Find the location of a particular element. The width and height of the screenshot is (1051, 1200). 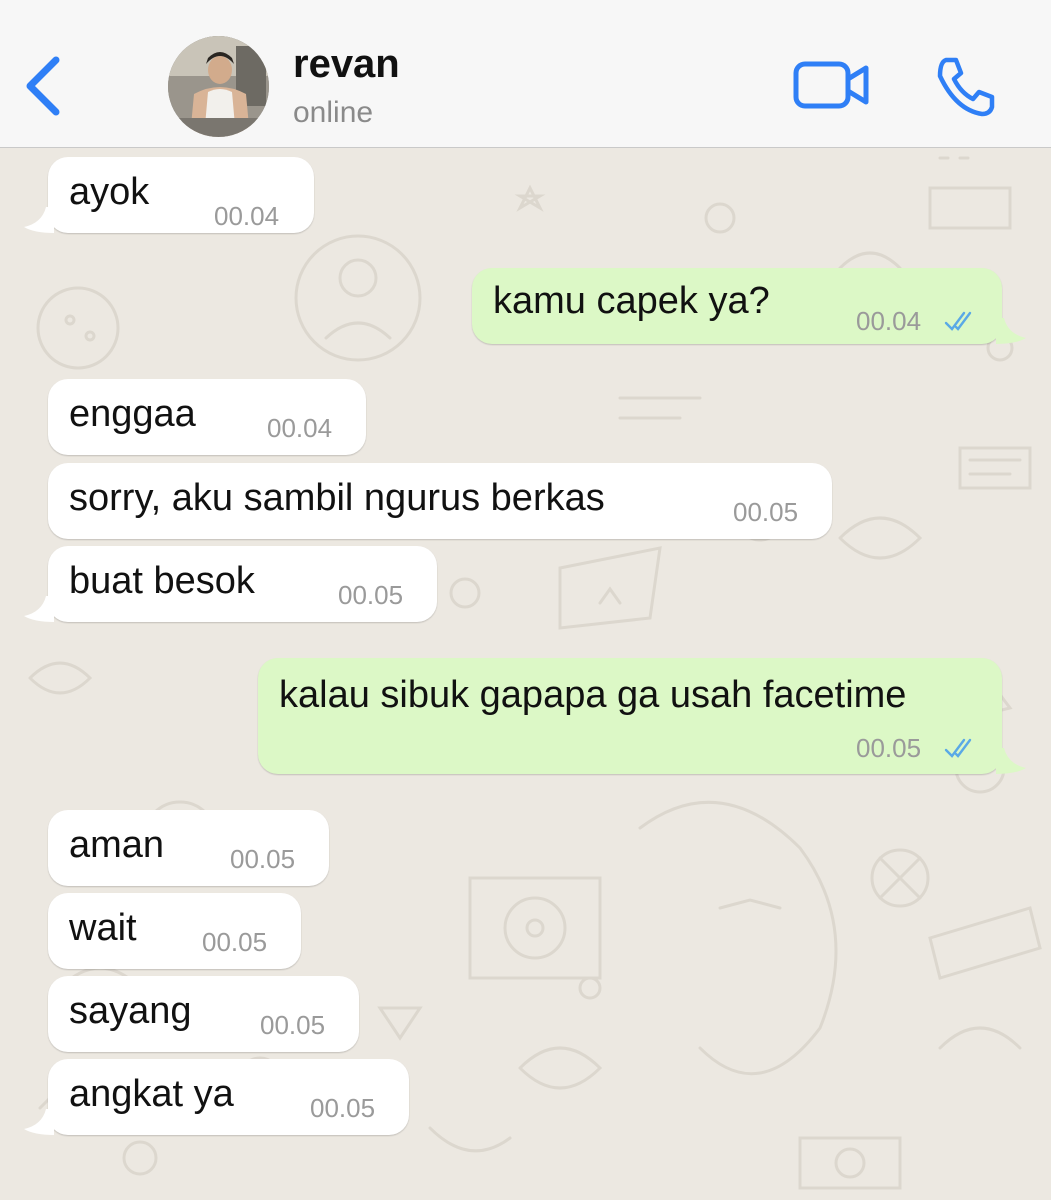

video-camera-icon is located at coordinates (831, 85).